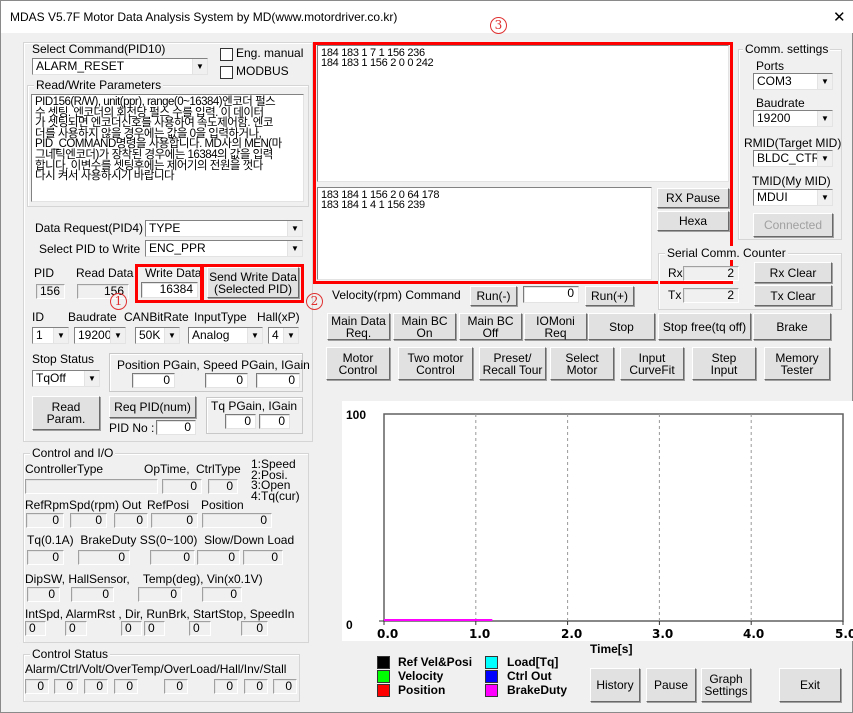 The height and width of the screenshot is (713, 853). I want to click on stop-status-label: Stop Status, so click(63, 359).